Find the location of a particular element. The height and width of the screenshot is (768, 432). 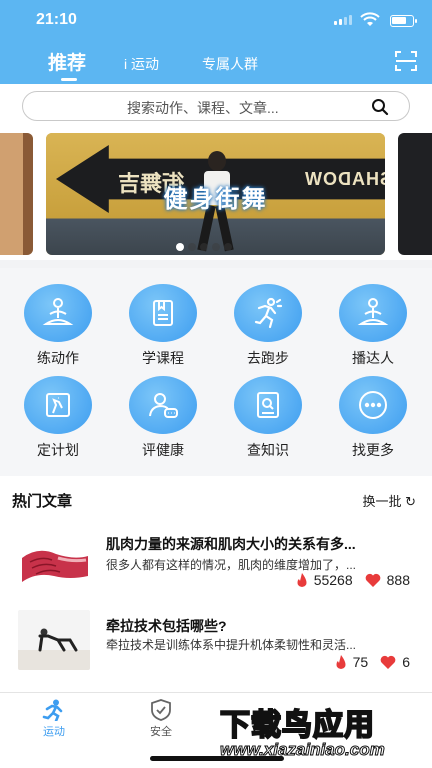

nav-item-sports: 运动 is located at coordinates (54, 719).